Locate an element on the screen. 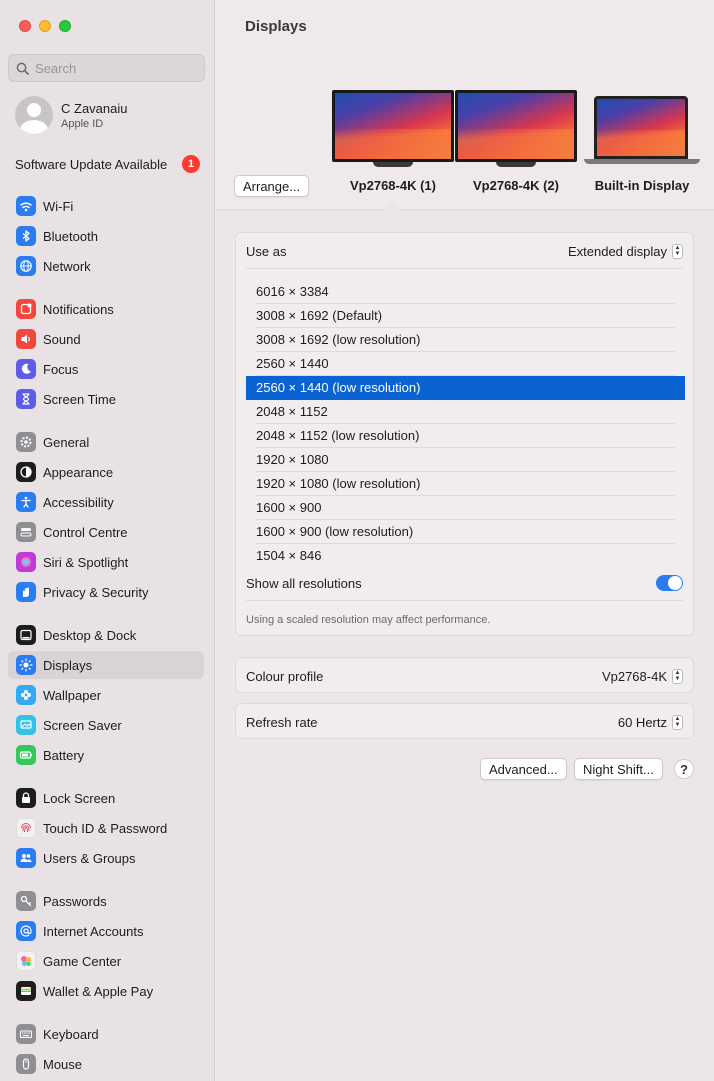 The image size is (714, 1081). search-icon is located at coordinates (22, 68).